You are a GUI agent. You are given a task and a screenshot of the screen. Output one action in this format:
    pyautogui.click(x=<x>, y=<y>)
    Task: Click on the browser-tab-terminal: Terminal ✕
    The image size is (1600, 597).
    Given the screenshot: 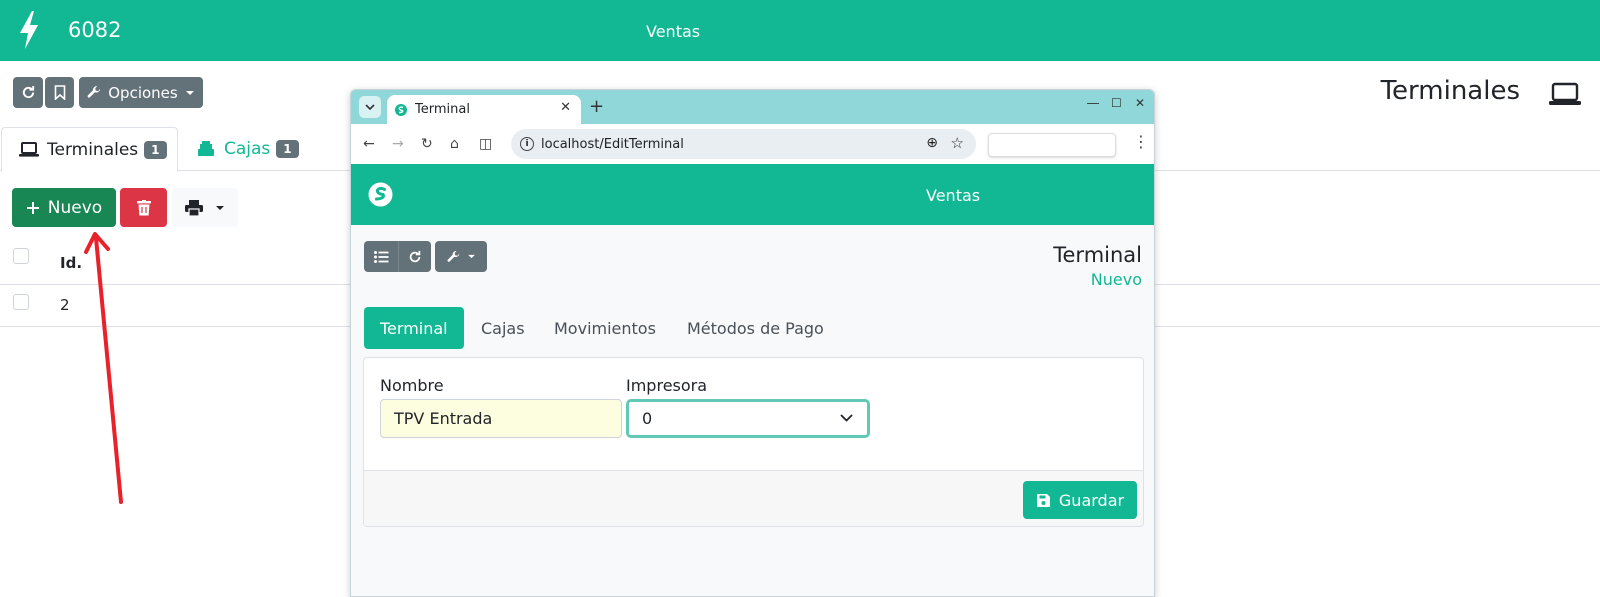 What is the action you would take?
    pyautogui.click(x=484, y=109)
    